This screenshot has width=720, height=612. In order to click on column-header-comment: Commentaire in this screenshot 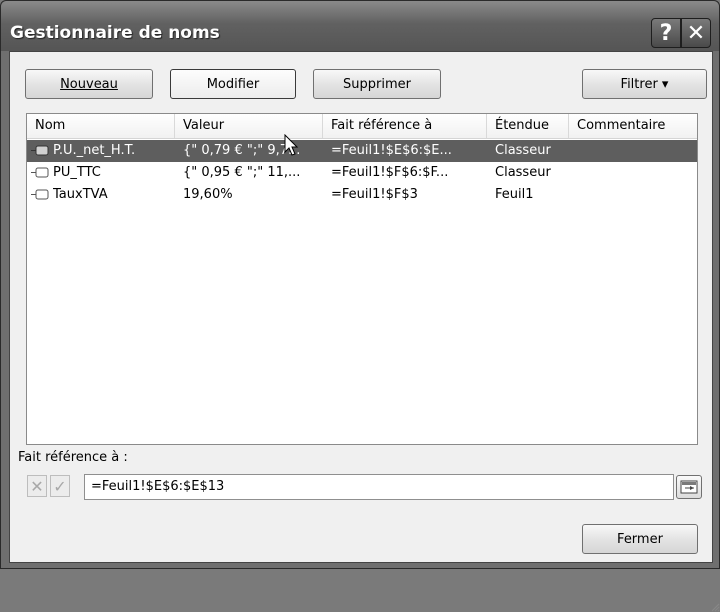, I will do `click(633, 126)`.